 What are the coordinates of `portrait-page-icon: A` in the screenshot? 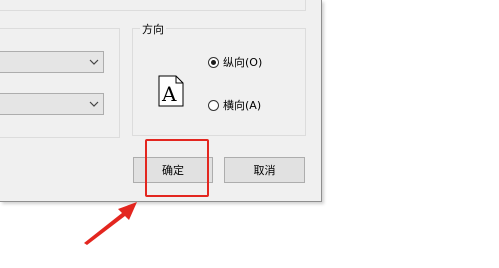 It's located at (171, 91).